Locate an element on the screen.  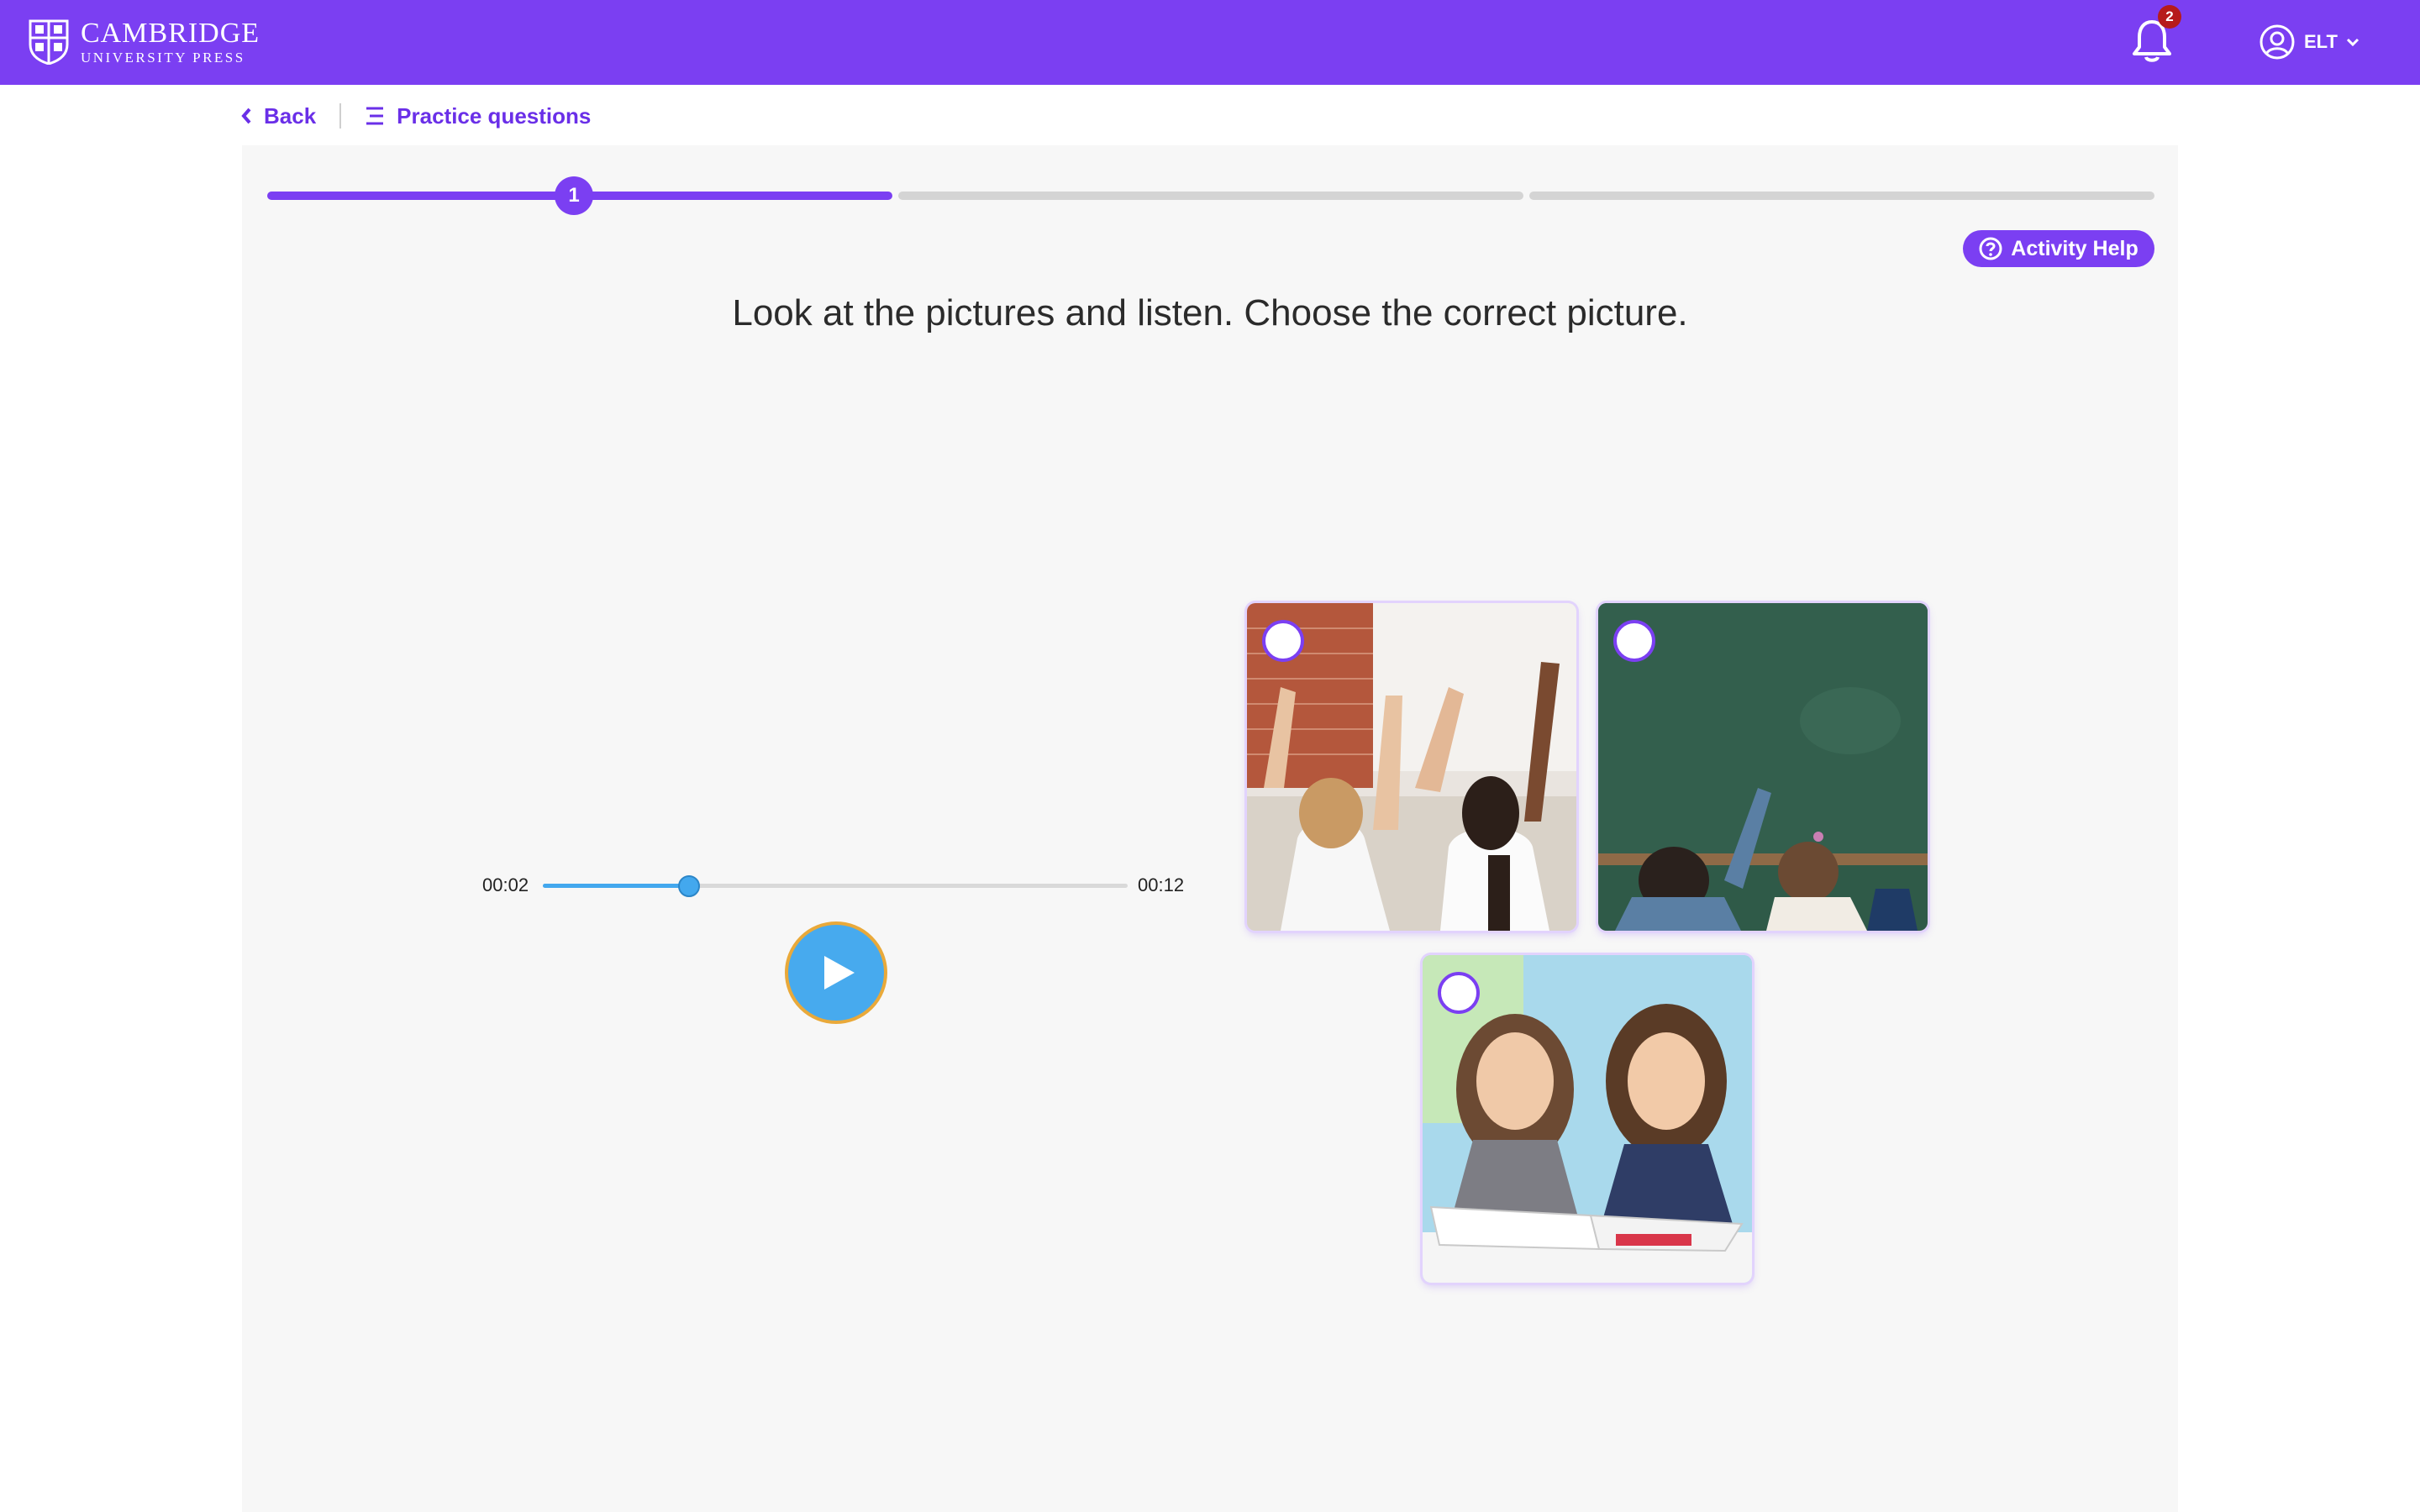
shield-crest-icon is located at coordinates (49, 42).